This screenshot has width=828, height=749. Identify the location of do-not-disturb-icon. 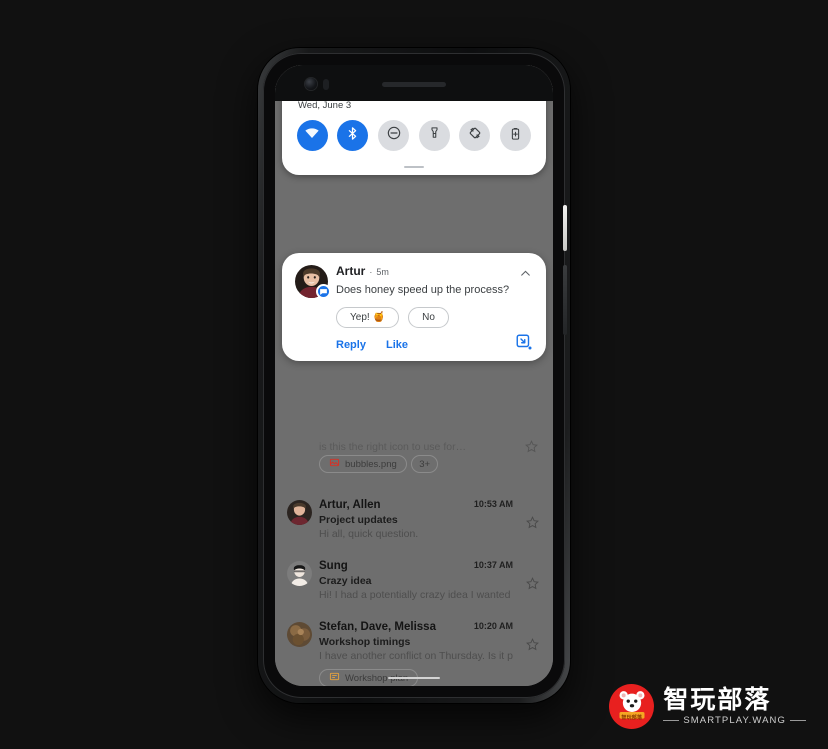
(394, 135).